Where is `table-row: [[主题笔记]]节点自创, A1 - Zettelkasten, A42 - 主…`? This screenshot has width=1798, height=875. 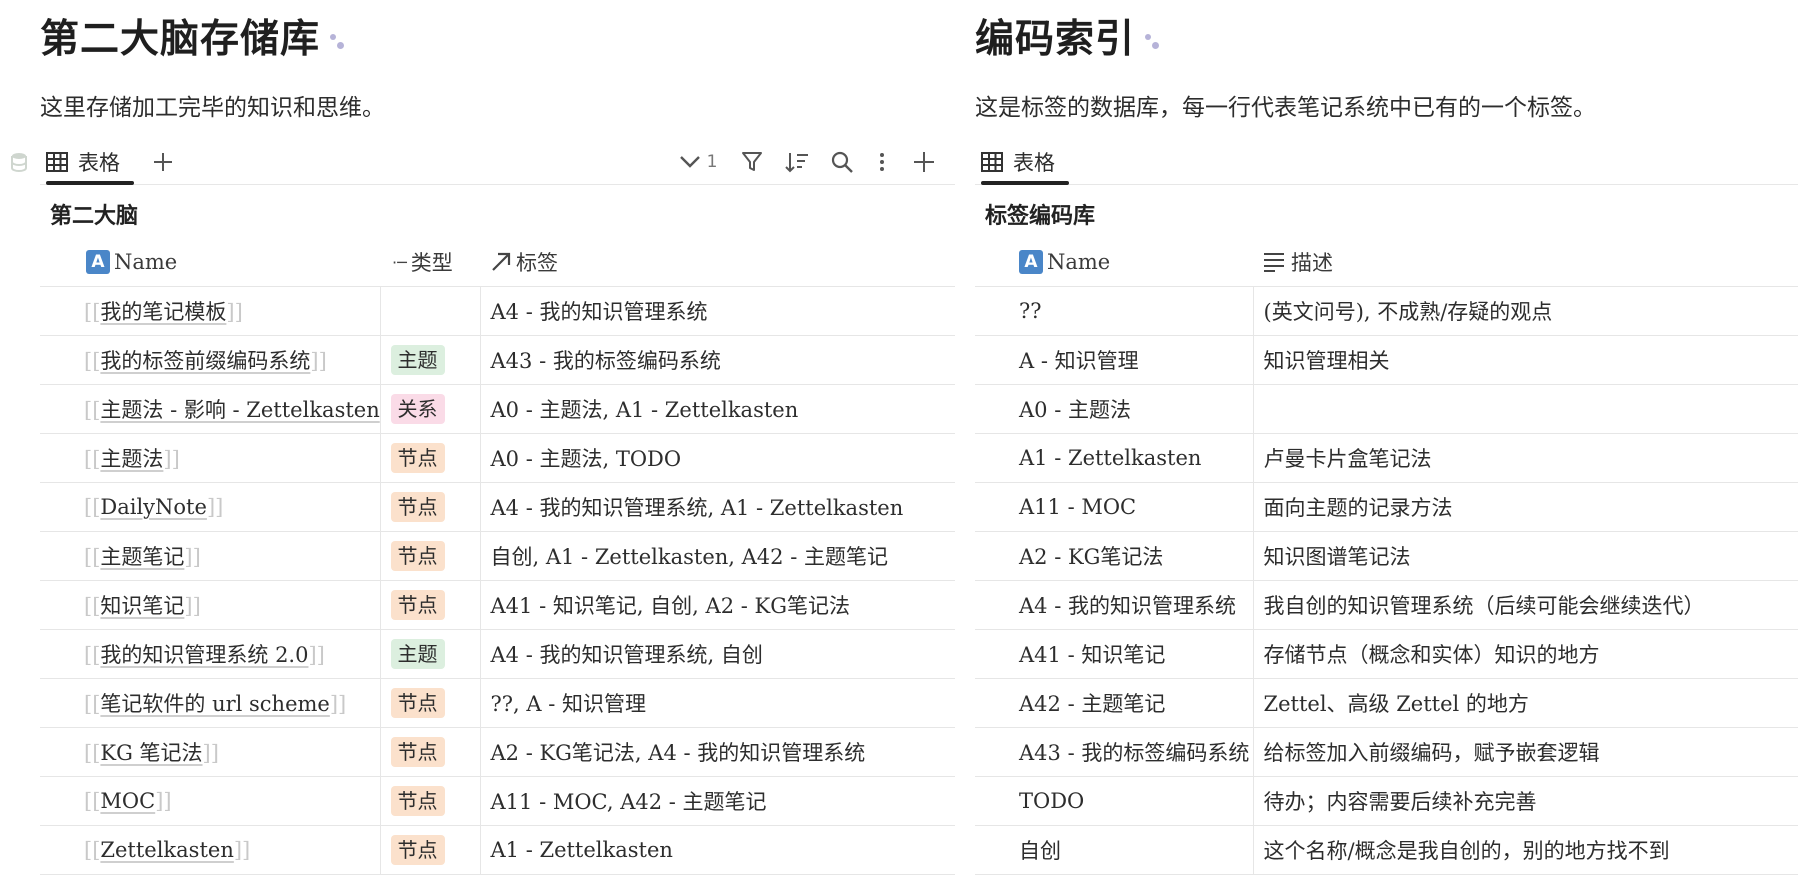
table-row: [[主题笔记]]节点自创, A1 - Zettelkasten, A42 - 主… is located at coordinates (497, 556).